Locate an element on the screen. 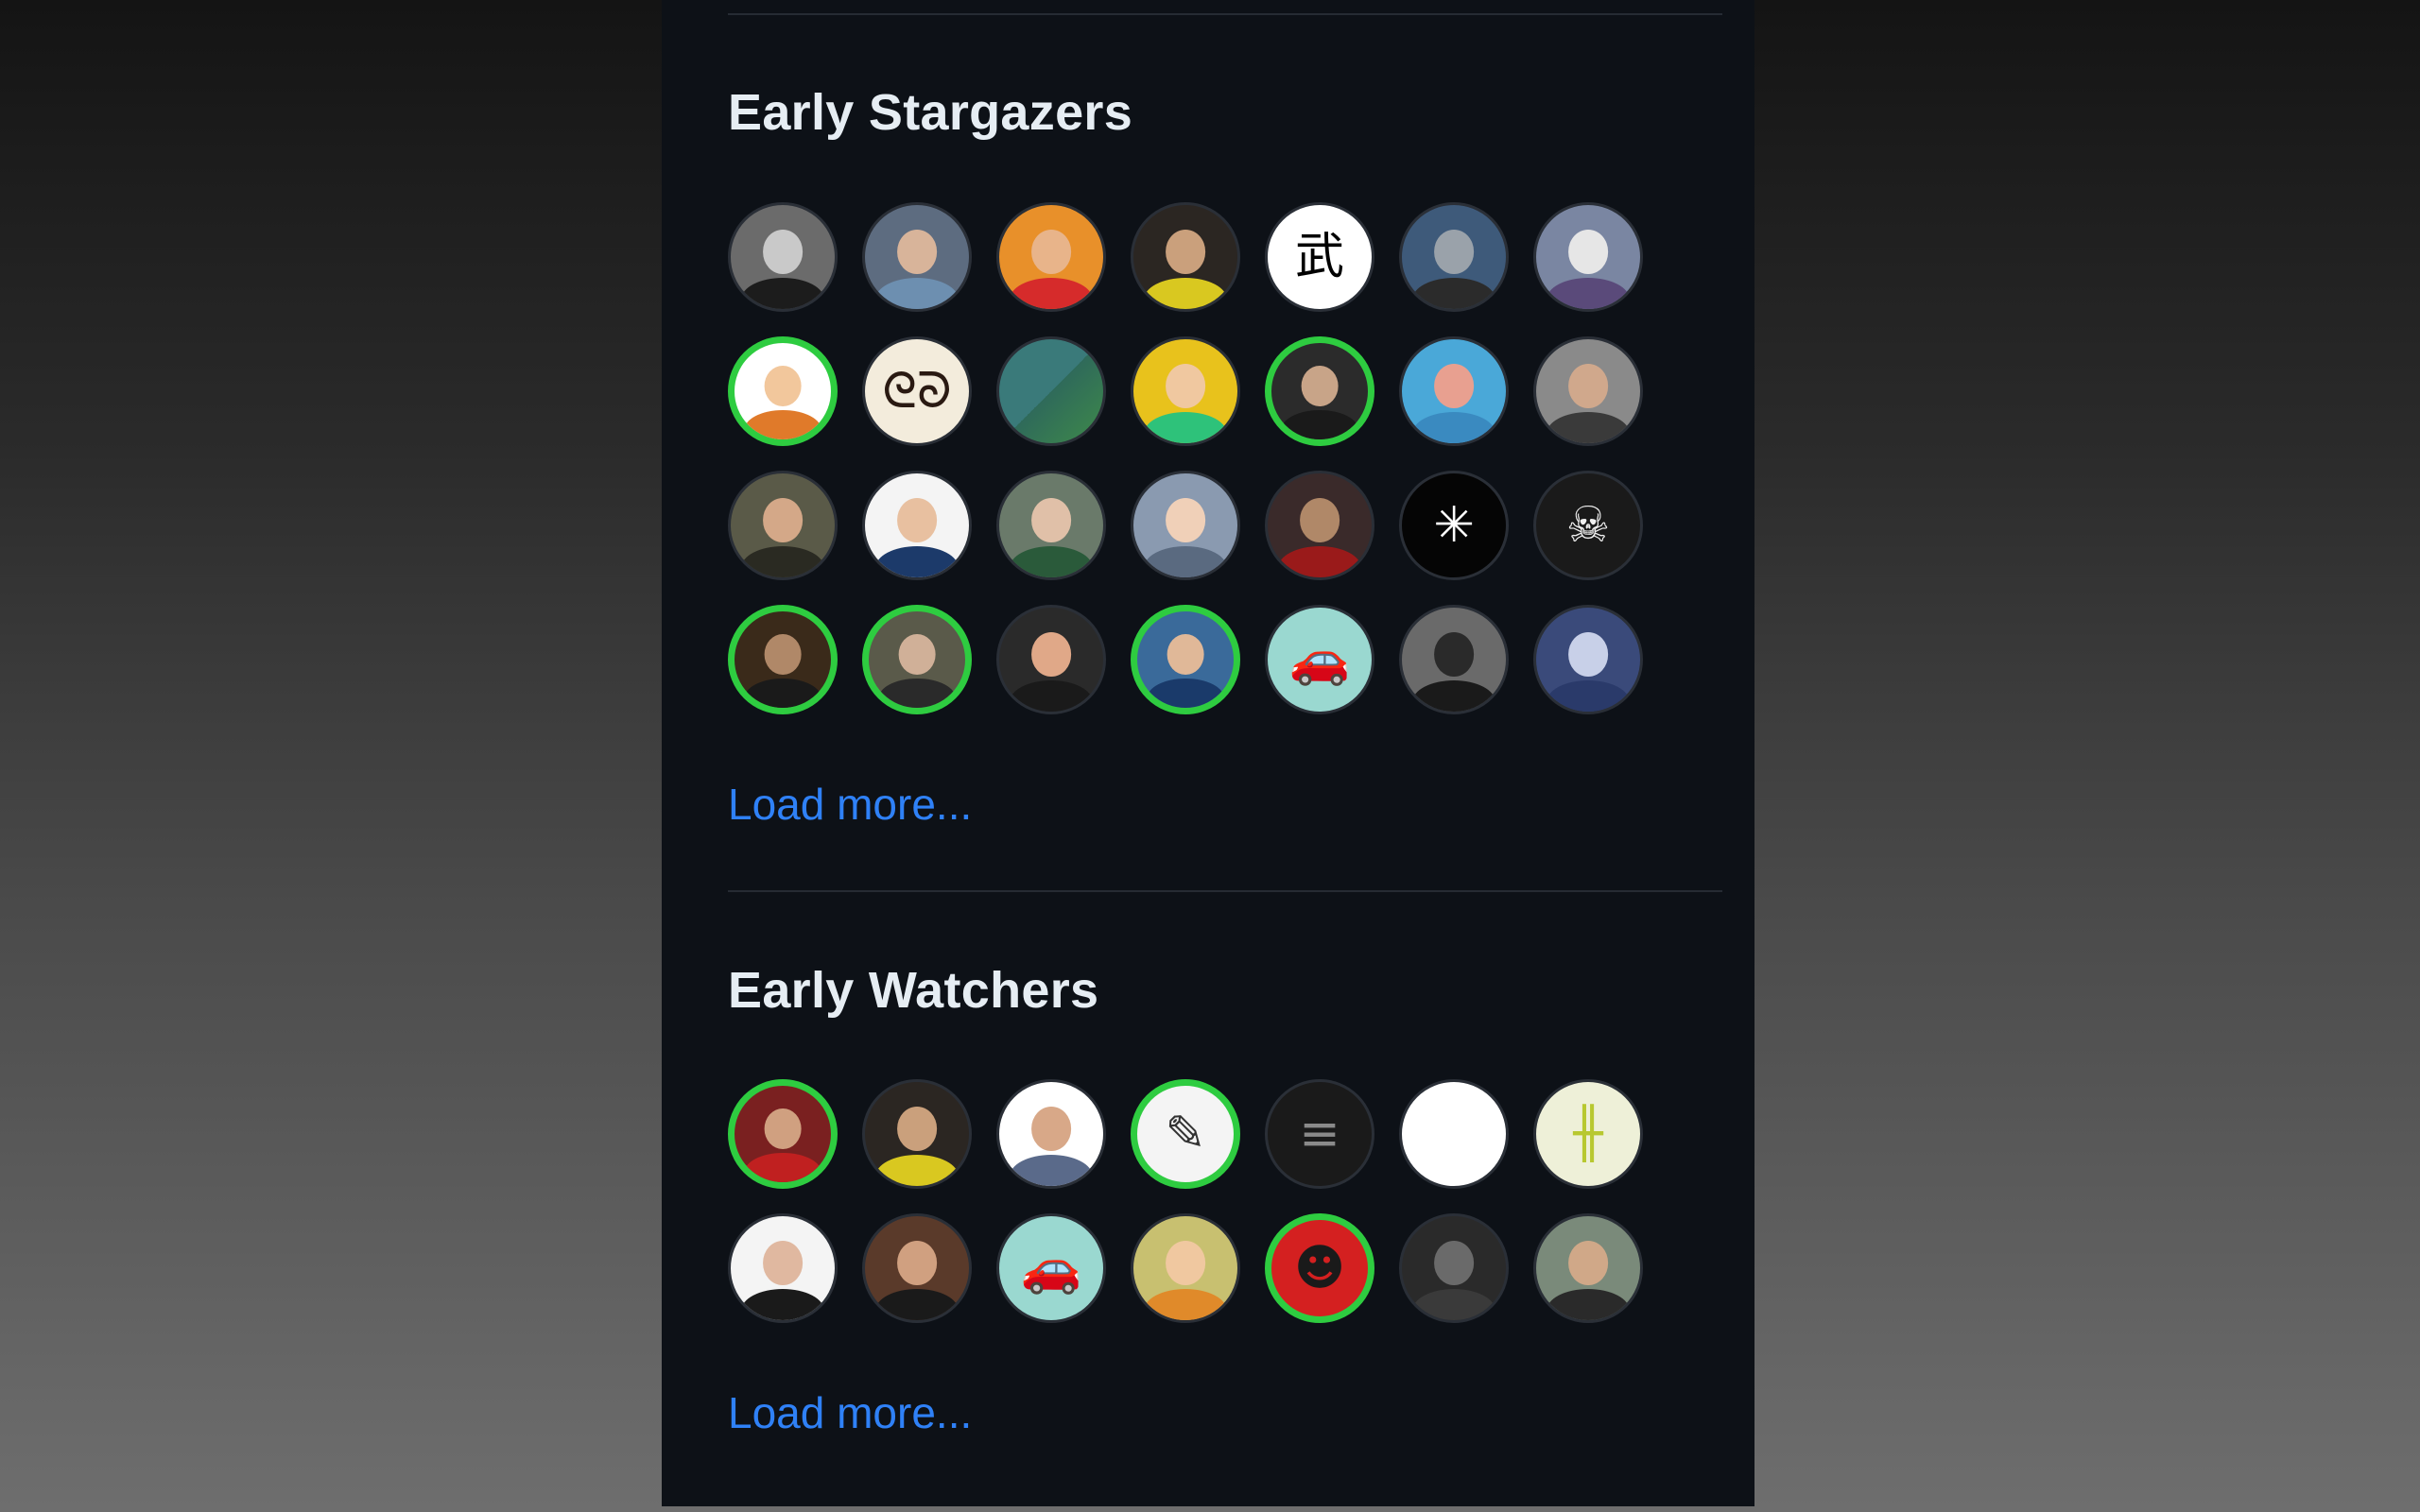 The image size is (2420, 1512). code-avatar-icon: ≡ is located at coordinates (1319, 1134).